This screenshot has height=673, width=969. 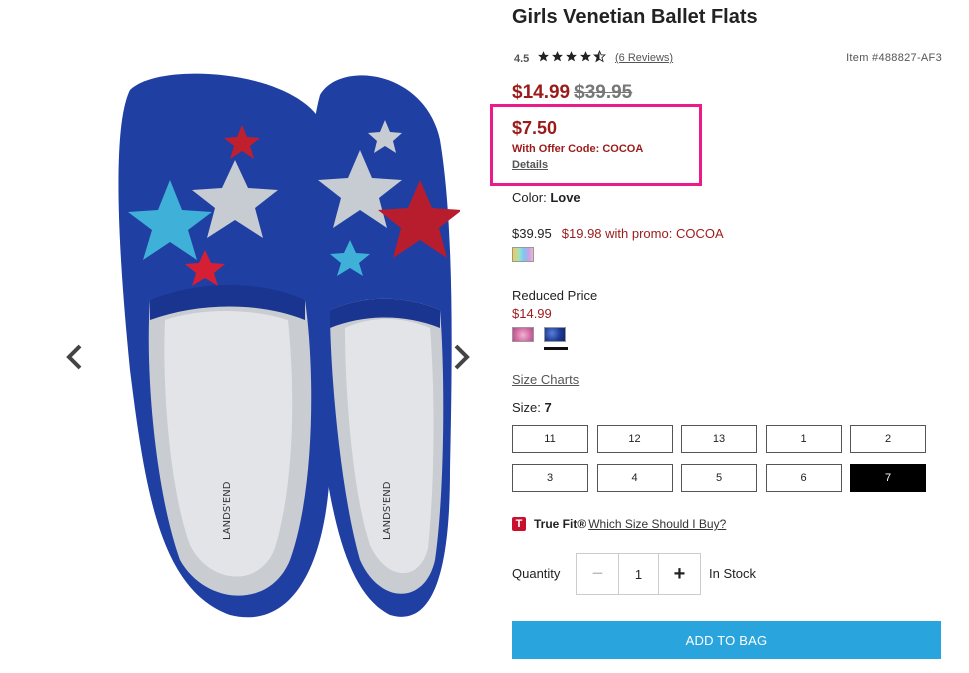 I want to click on right-shoe: LANDS'END, so click(x=384, y=346).